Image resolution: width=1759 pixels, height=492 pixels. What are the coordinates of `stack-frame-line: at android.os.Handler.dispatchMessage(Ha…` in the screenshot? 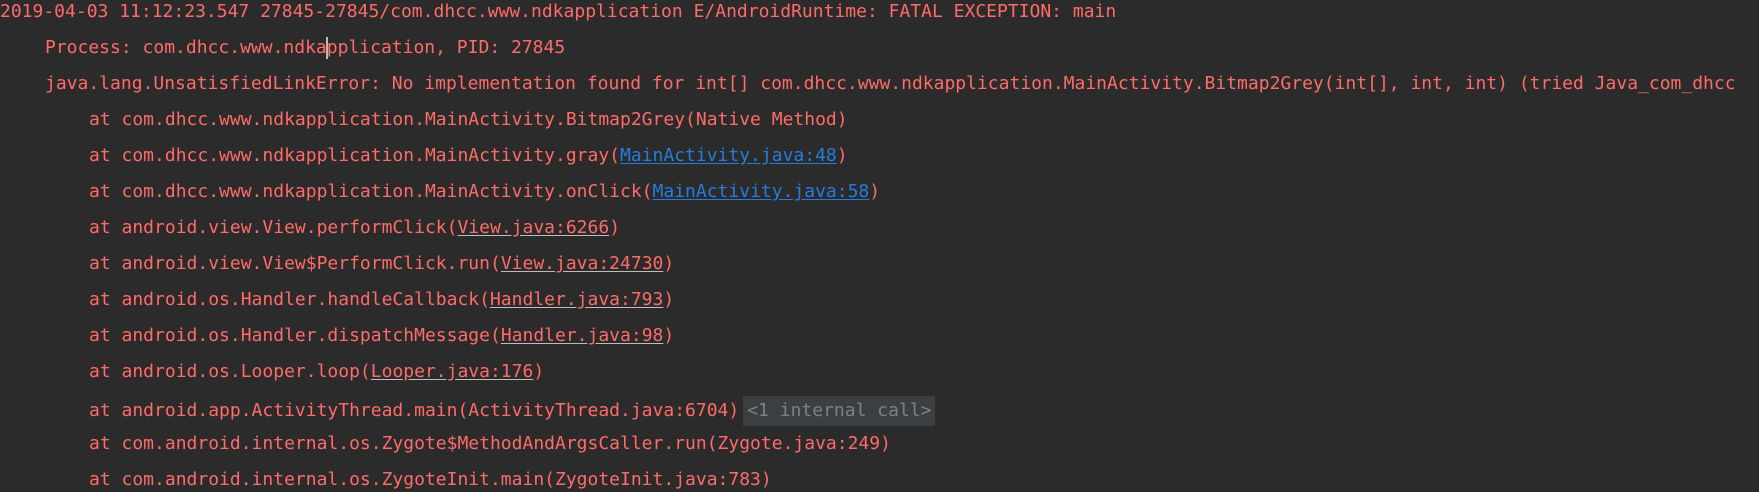 It's located at (381, 336).